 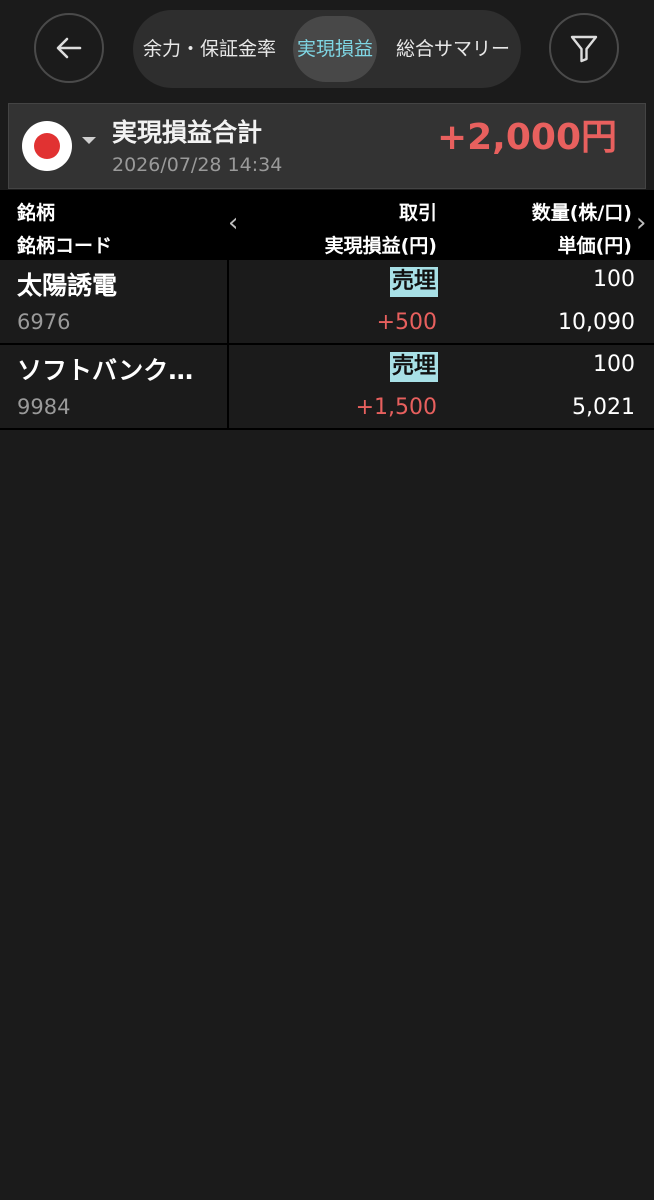 What do you see at coordinates (581, 213) in the screenshot?
I see `header-qty: 数量(株/口)` at bounding box center [581, 213].